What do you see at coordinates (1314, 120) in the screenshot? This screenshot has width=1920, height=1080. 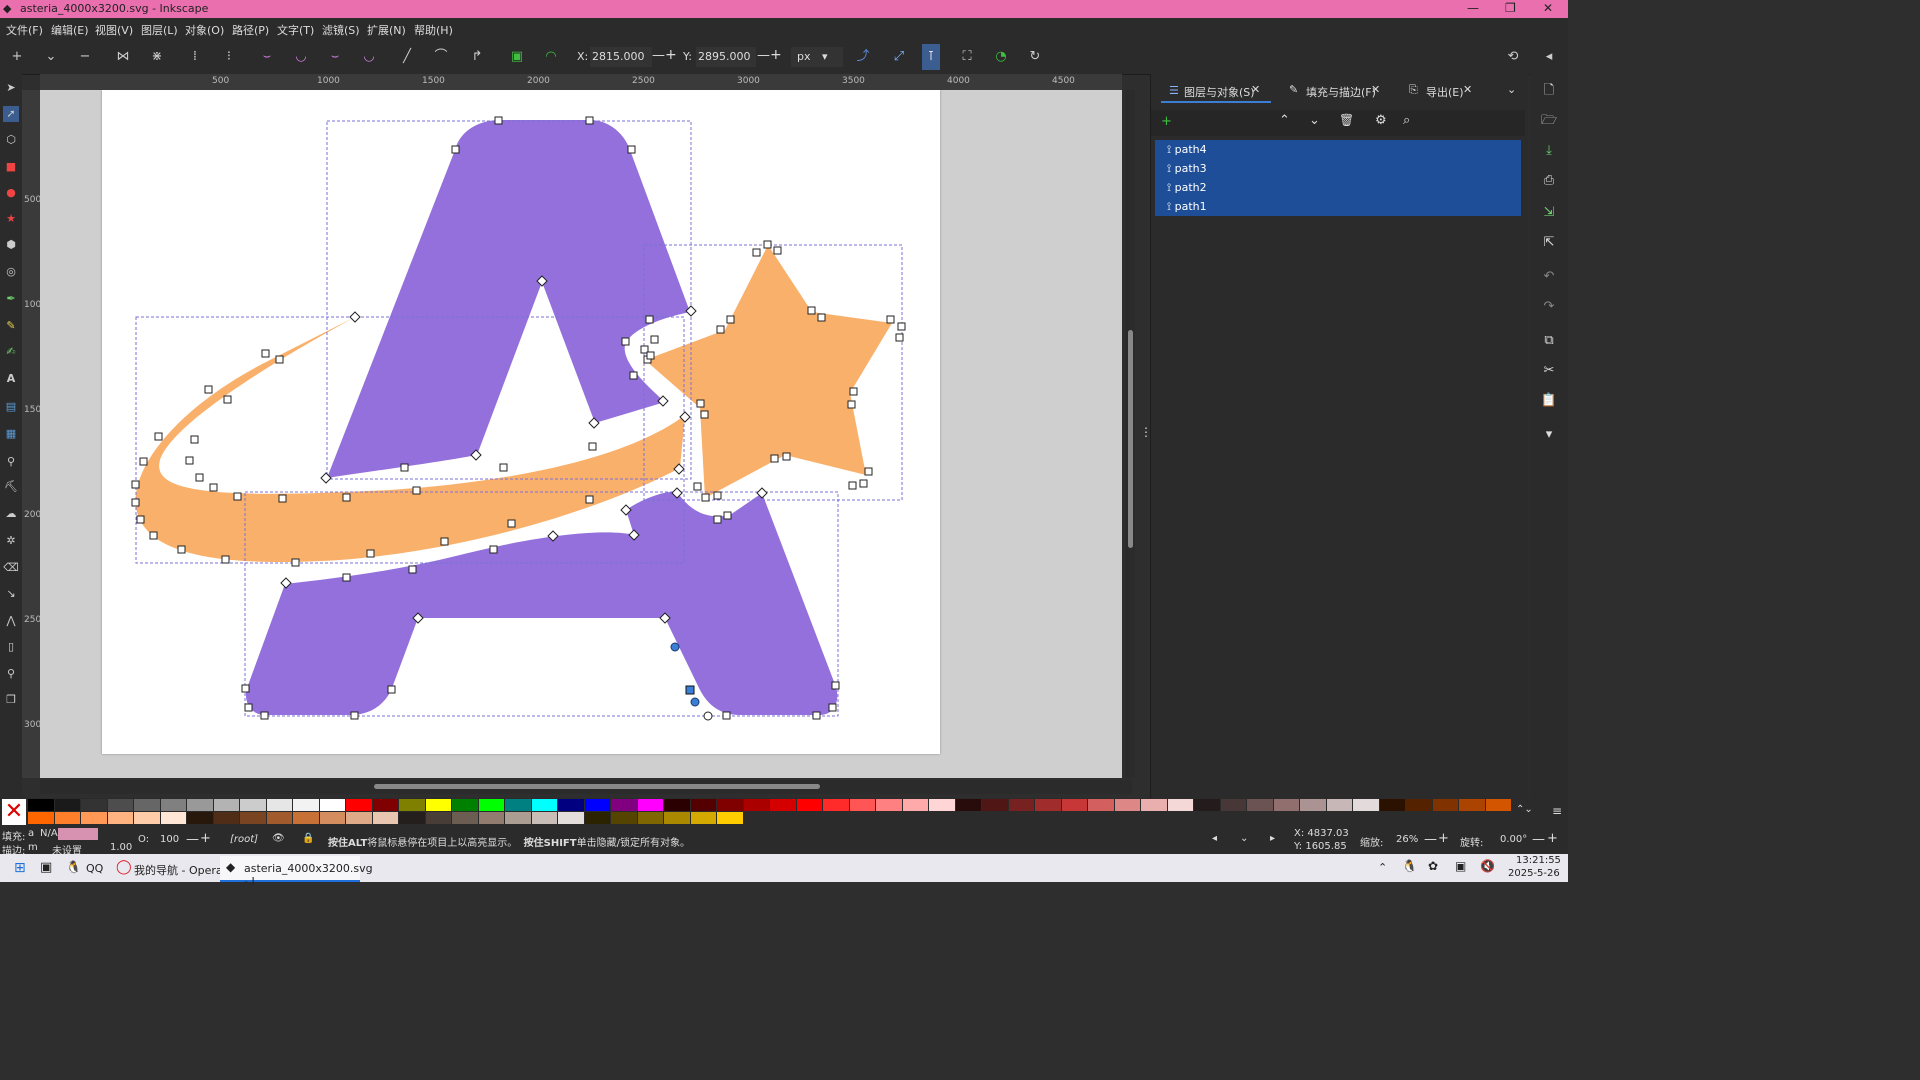 I see `lower-icon: ⌄` at bounding box center [1314, 120].